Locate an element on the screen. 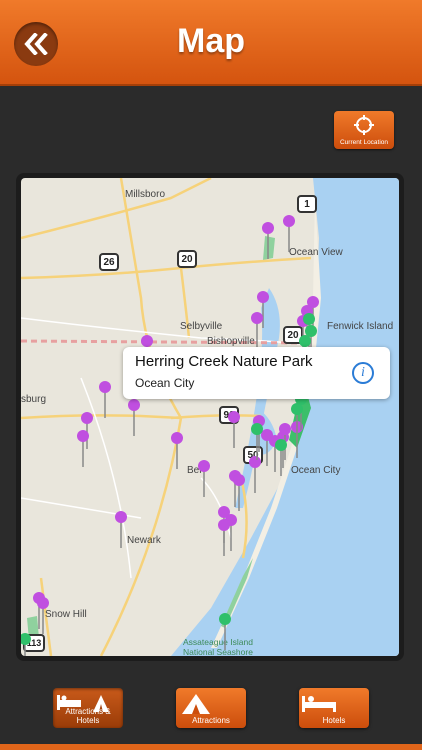 The width and height of the screenshot is (422, 750). callout-subtitle: Ocean City is located at coordinates (165, 383).